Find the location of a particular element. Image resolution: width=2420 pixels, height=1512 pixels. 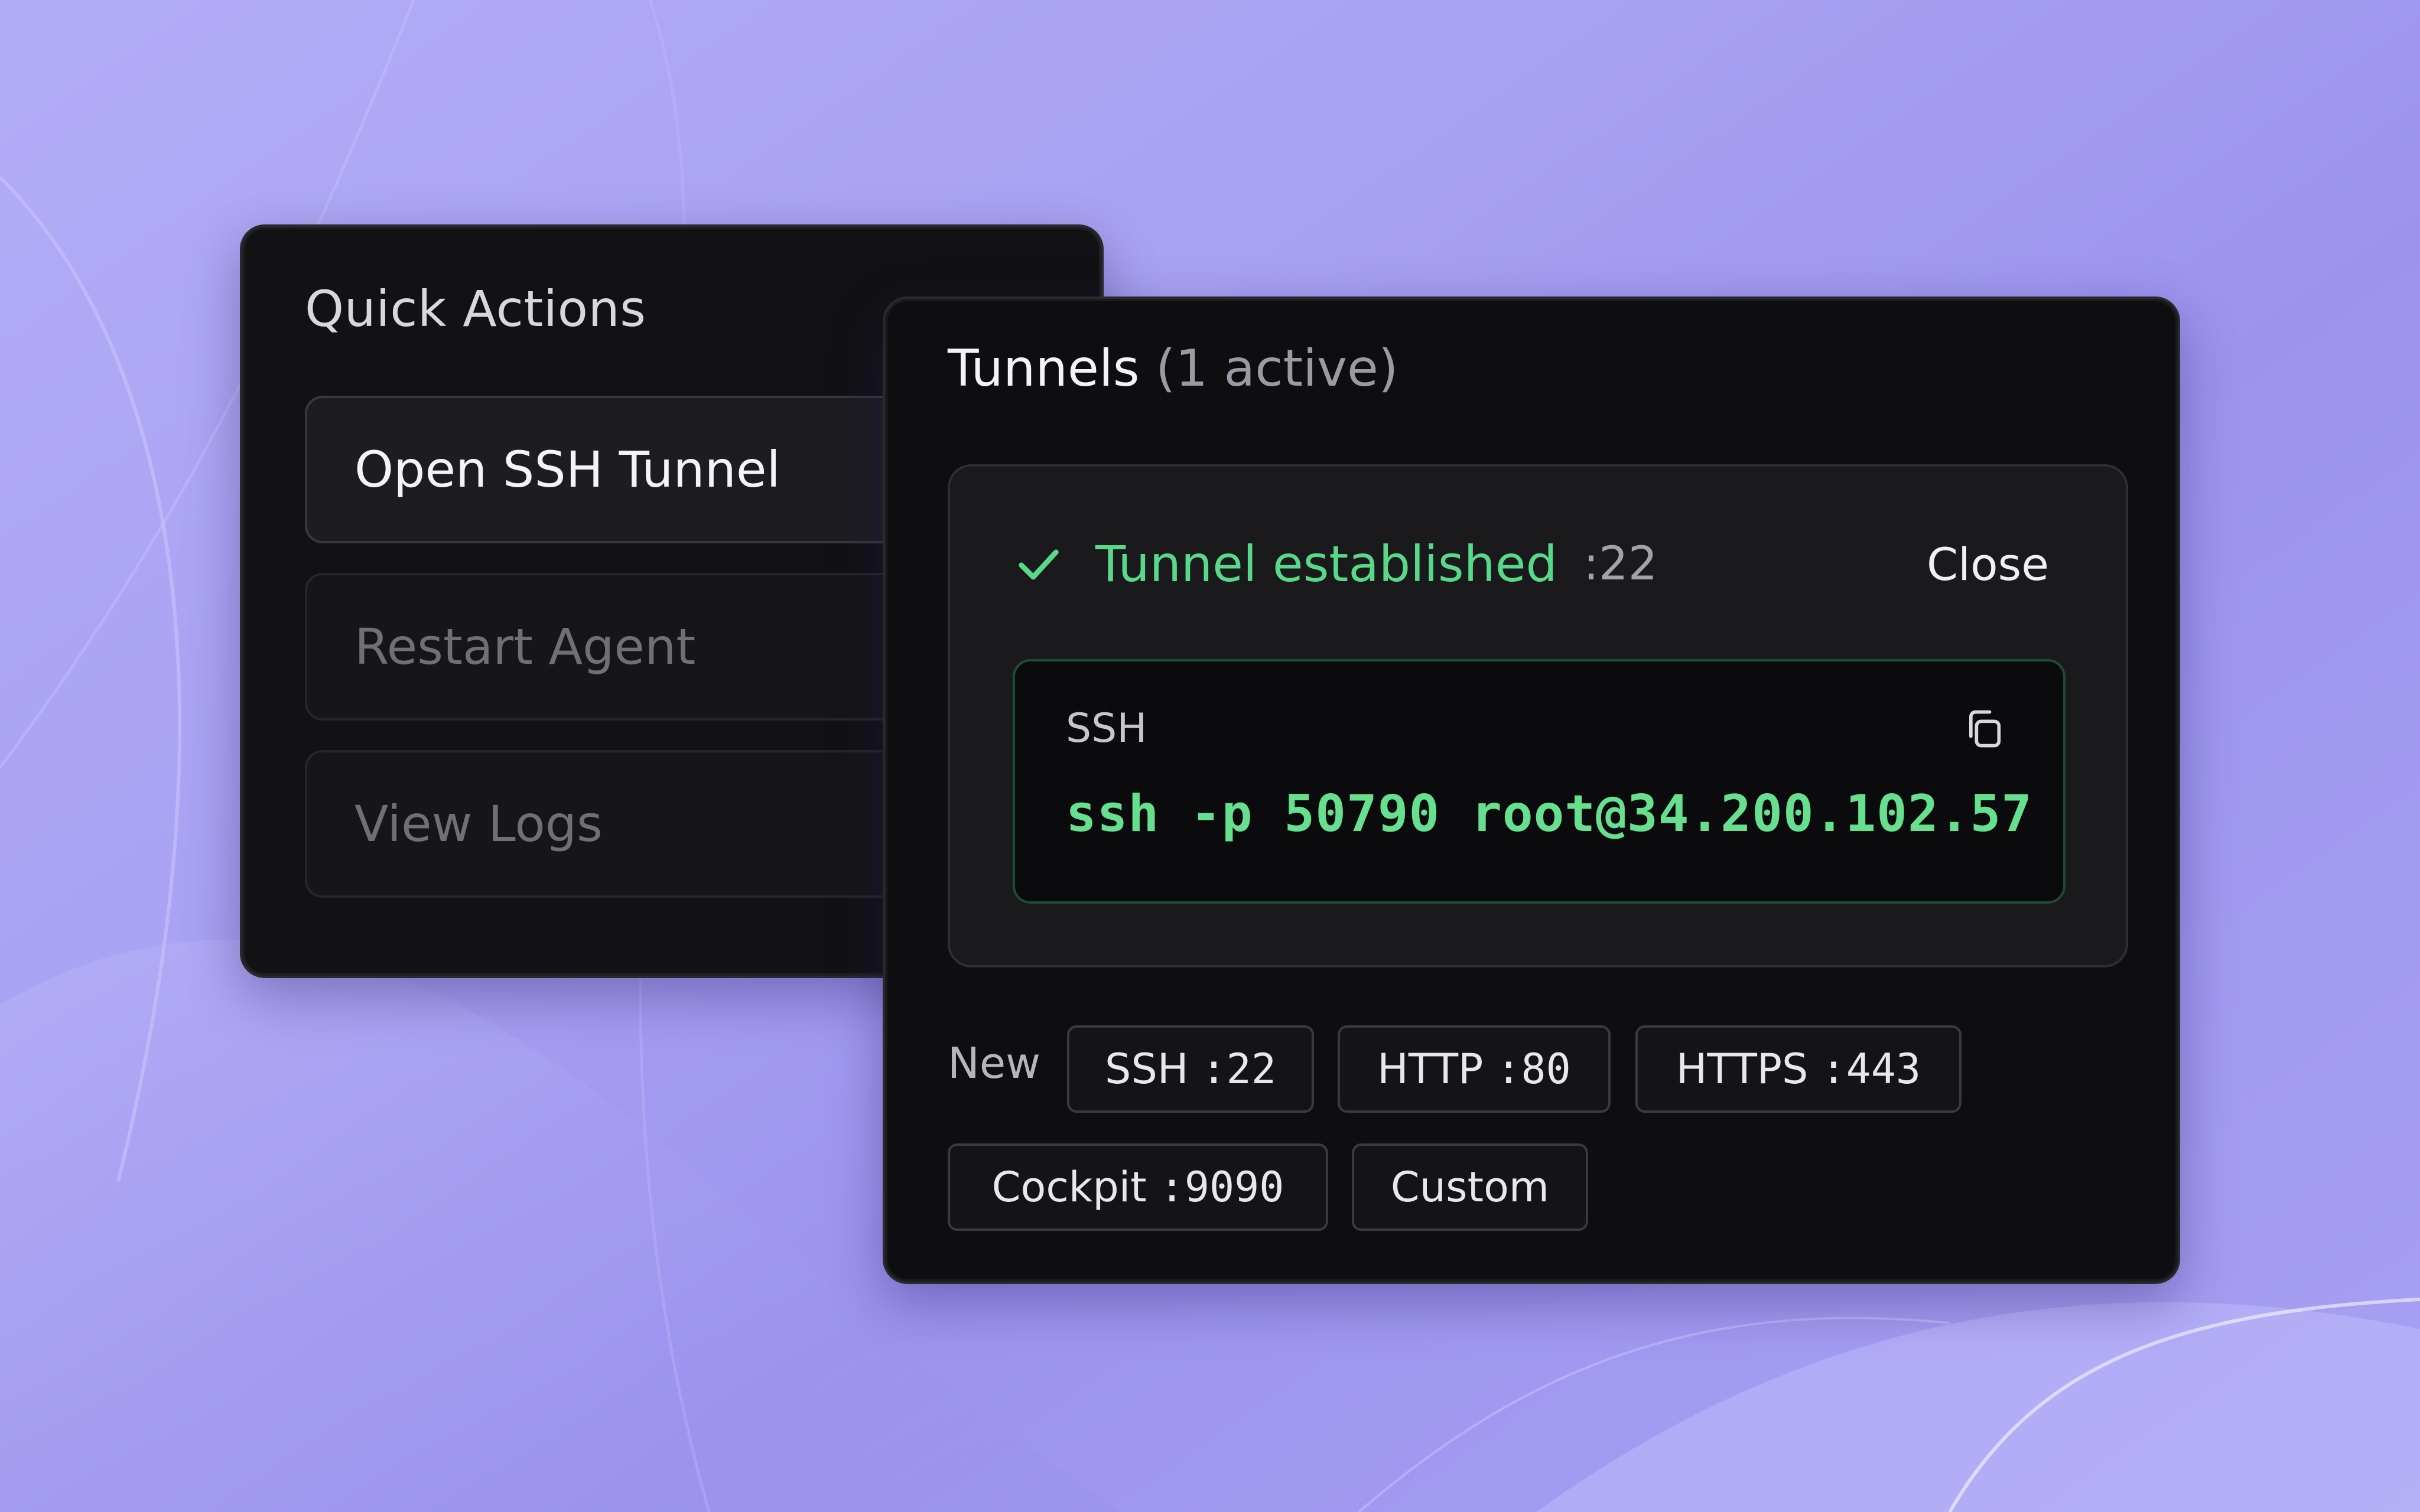

preset-https-button: HTTPS :443 is located at coordinates (1798, 1069).